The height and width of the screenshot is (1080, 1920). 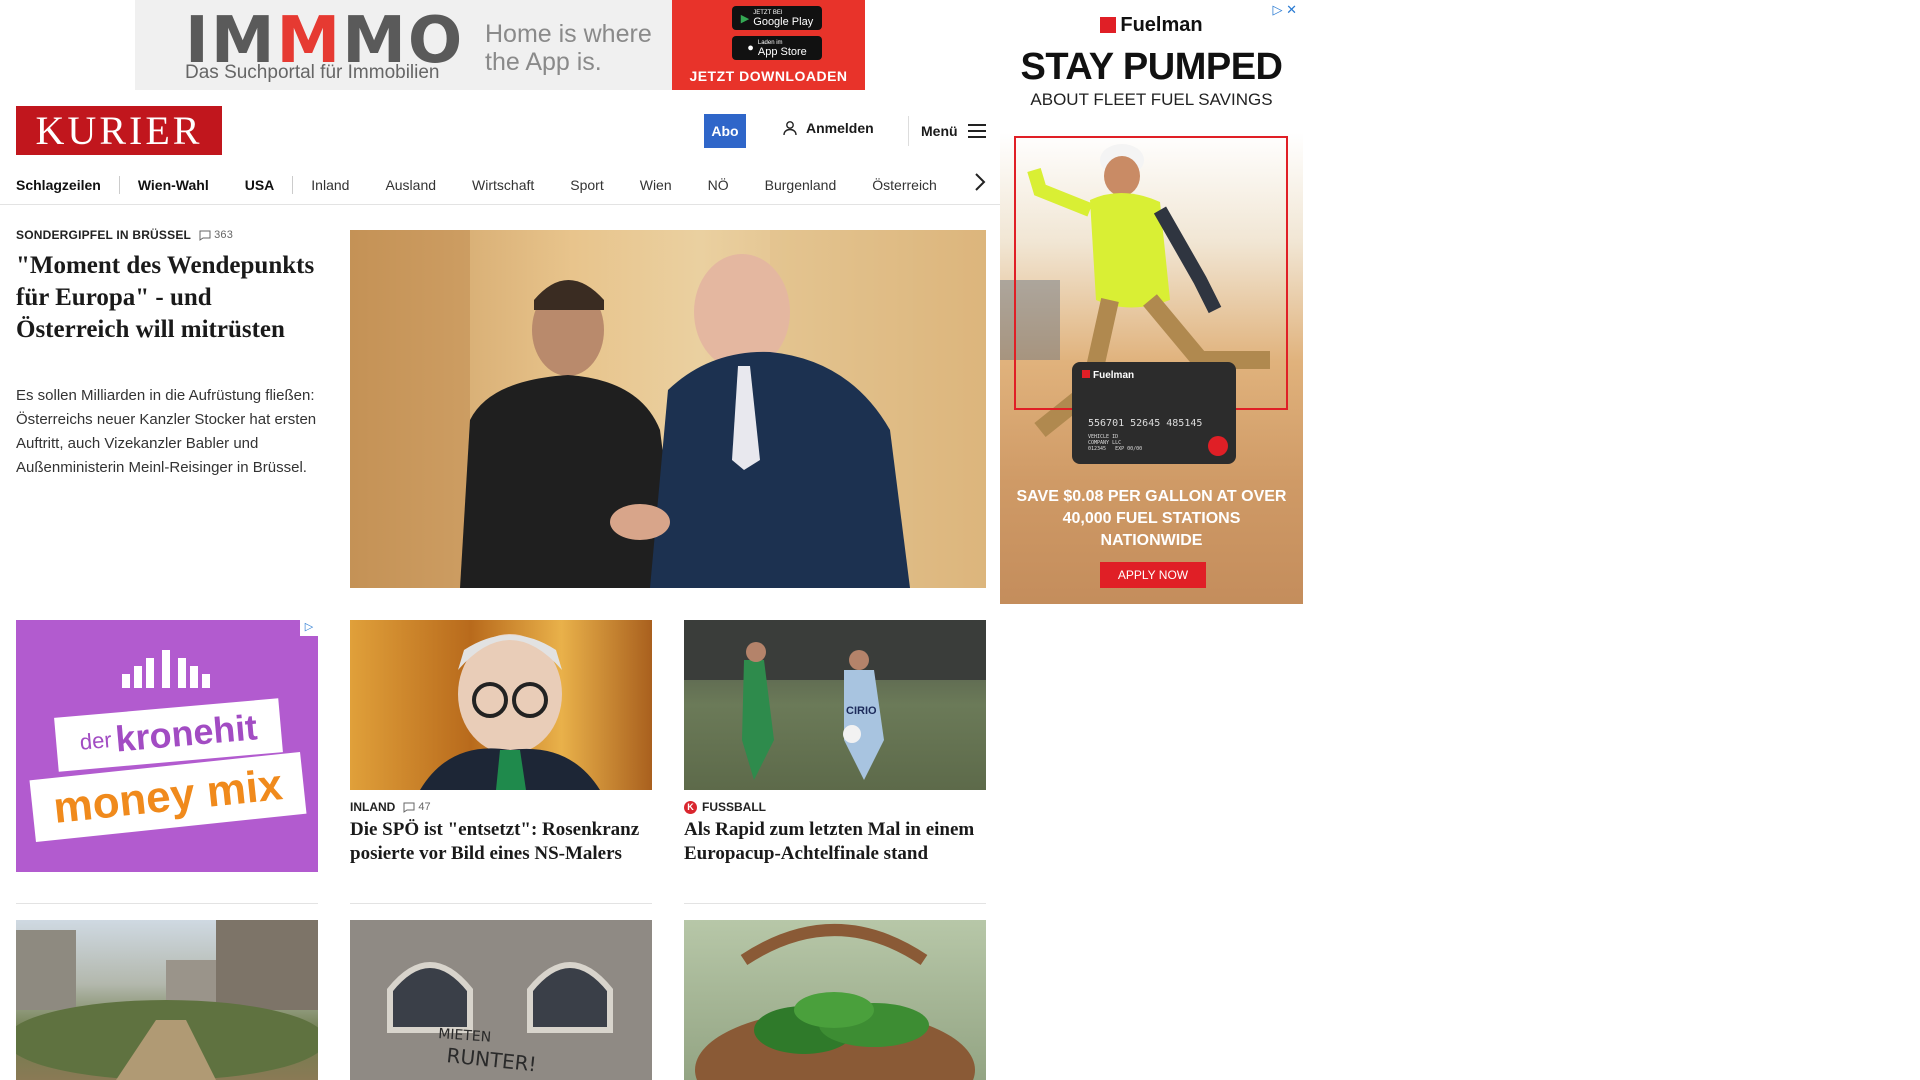 I want to click on crown-icon, so click(x=166, y=669).